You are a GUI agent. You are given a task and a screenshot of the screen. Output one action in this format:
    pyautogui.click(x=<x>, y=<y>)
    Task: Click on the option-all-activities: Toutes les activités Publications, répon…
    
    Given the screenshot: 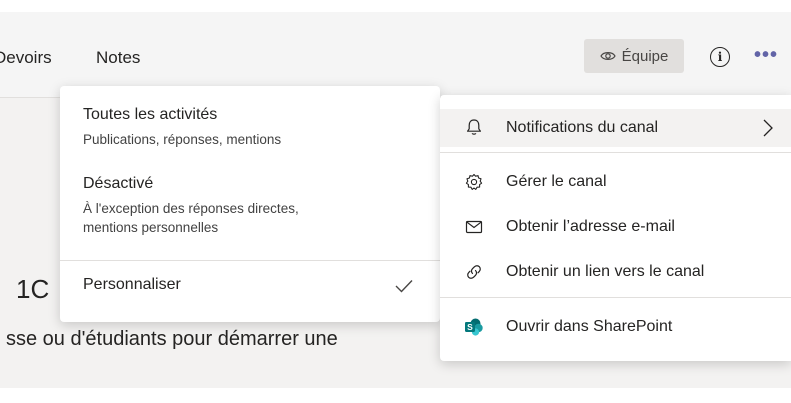 What is the action you would take?
    pyautogui.click(x=182, y=127)
    